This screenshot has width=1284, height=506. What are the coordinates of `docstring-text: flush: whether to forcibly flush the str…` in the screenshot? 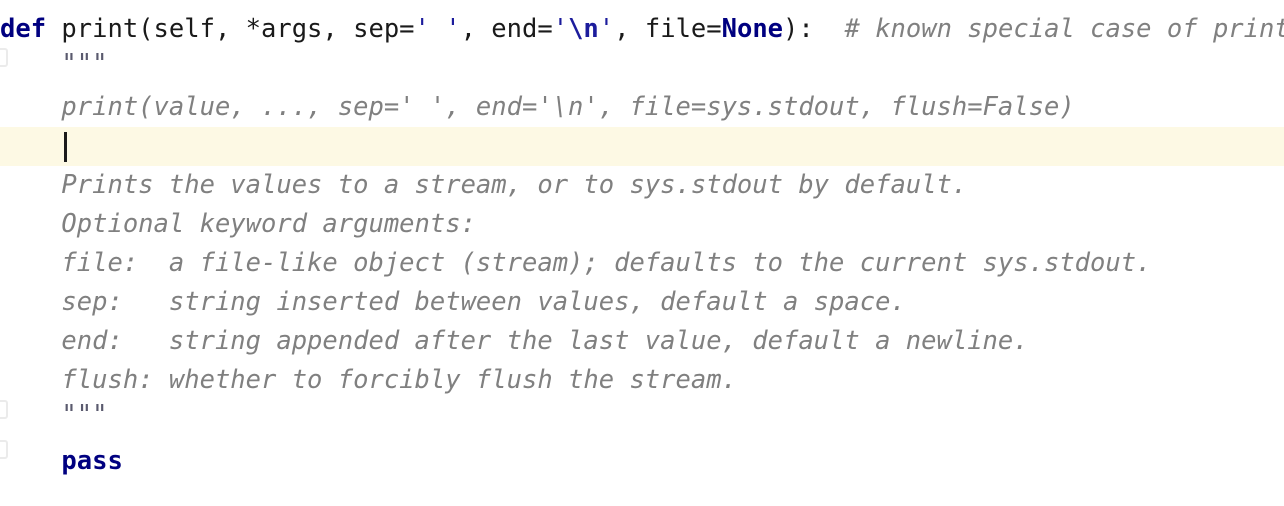 It's located at (399, 380).